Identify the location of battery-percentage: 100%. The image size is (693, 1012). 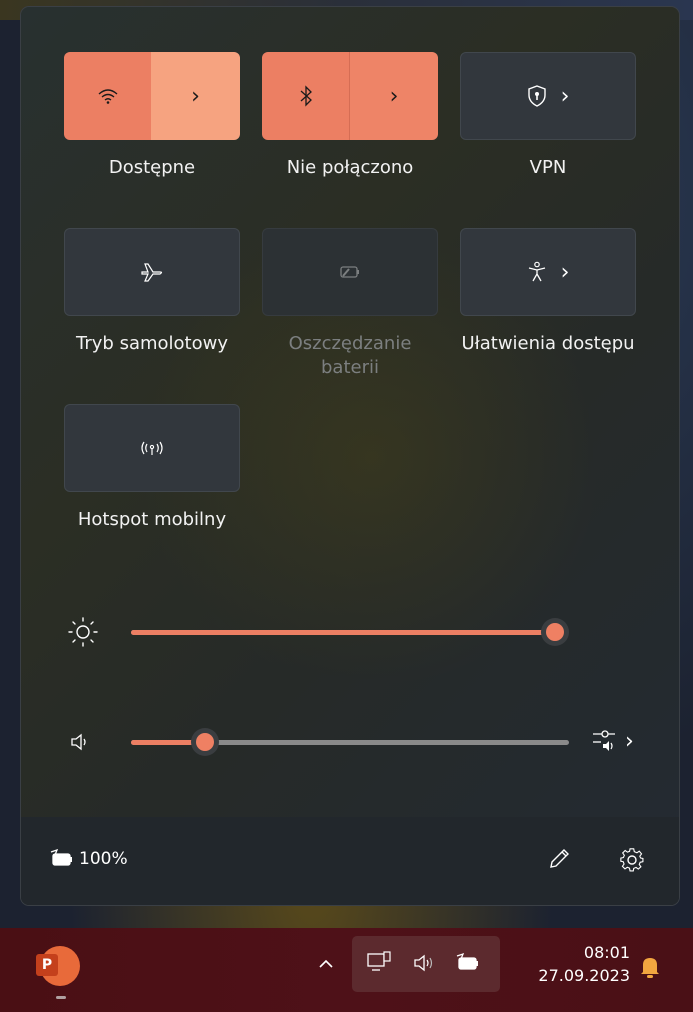
(103, 859).